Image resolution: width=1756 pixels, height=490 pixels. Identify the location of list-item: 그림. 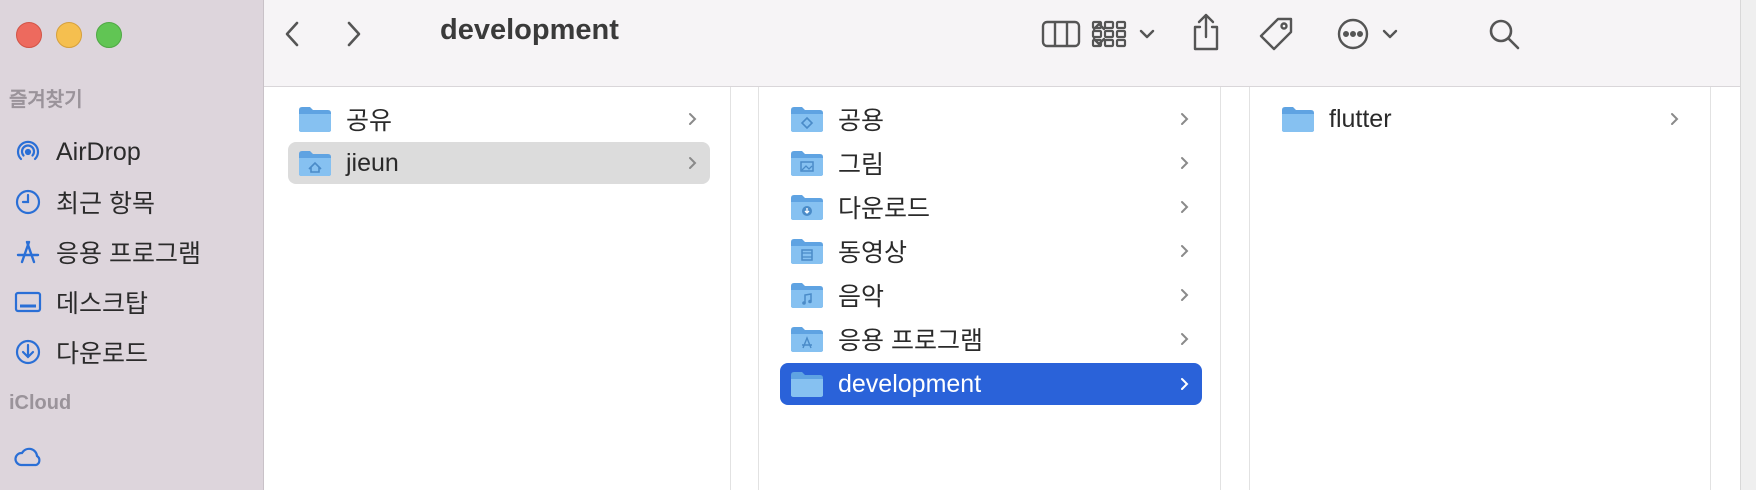
(991, 163).